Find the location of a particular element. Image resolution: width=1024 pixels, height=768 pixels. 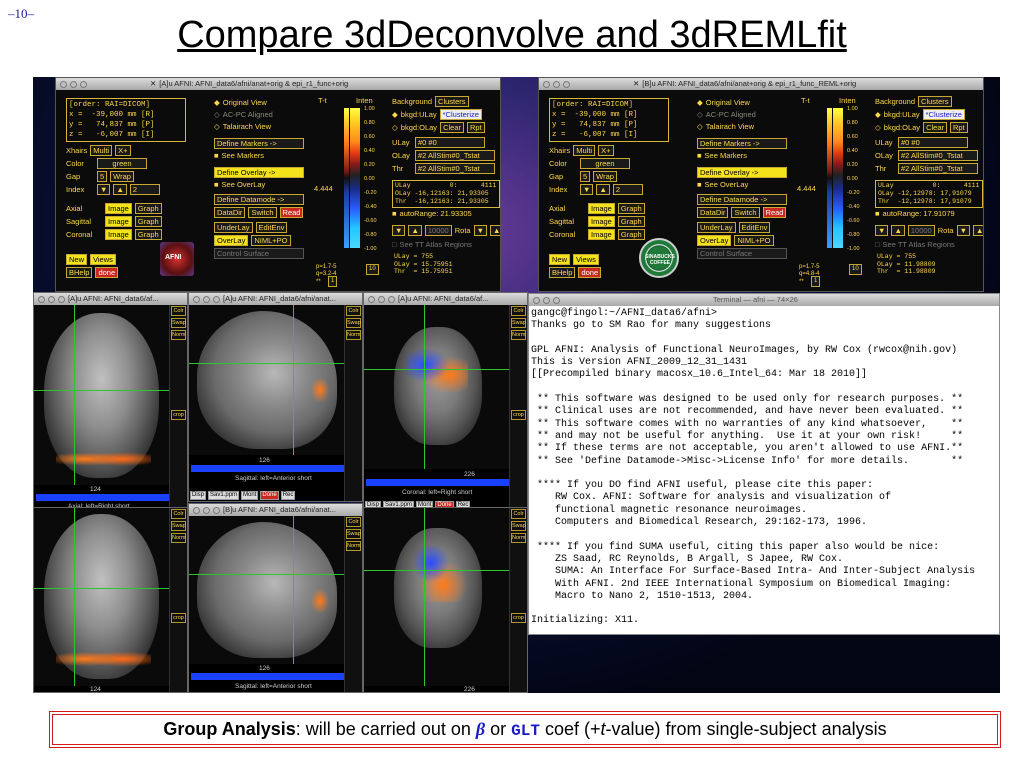

xhairs-menu: Multi is located at coordinates (101, 150).